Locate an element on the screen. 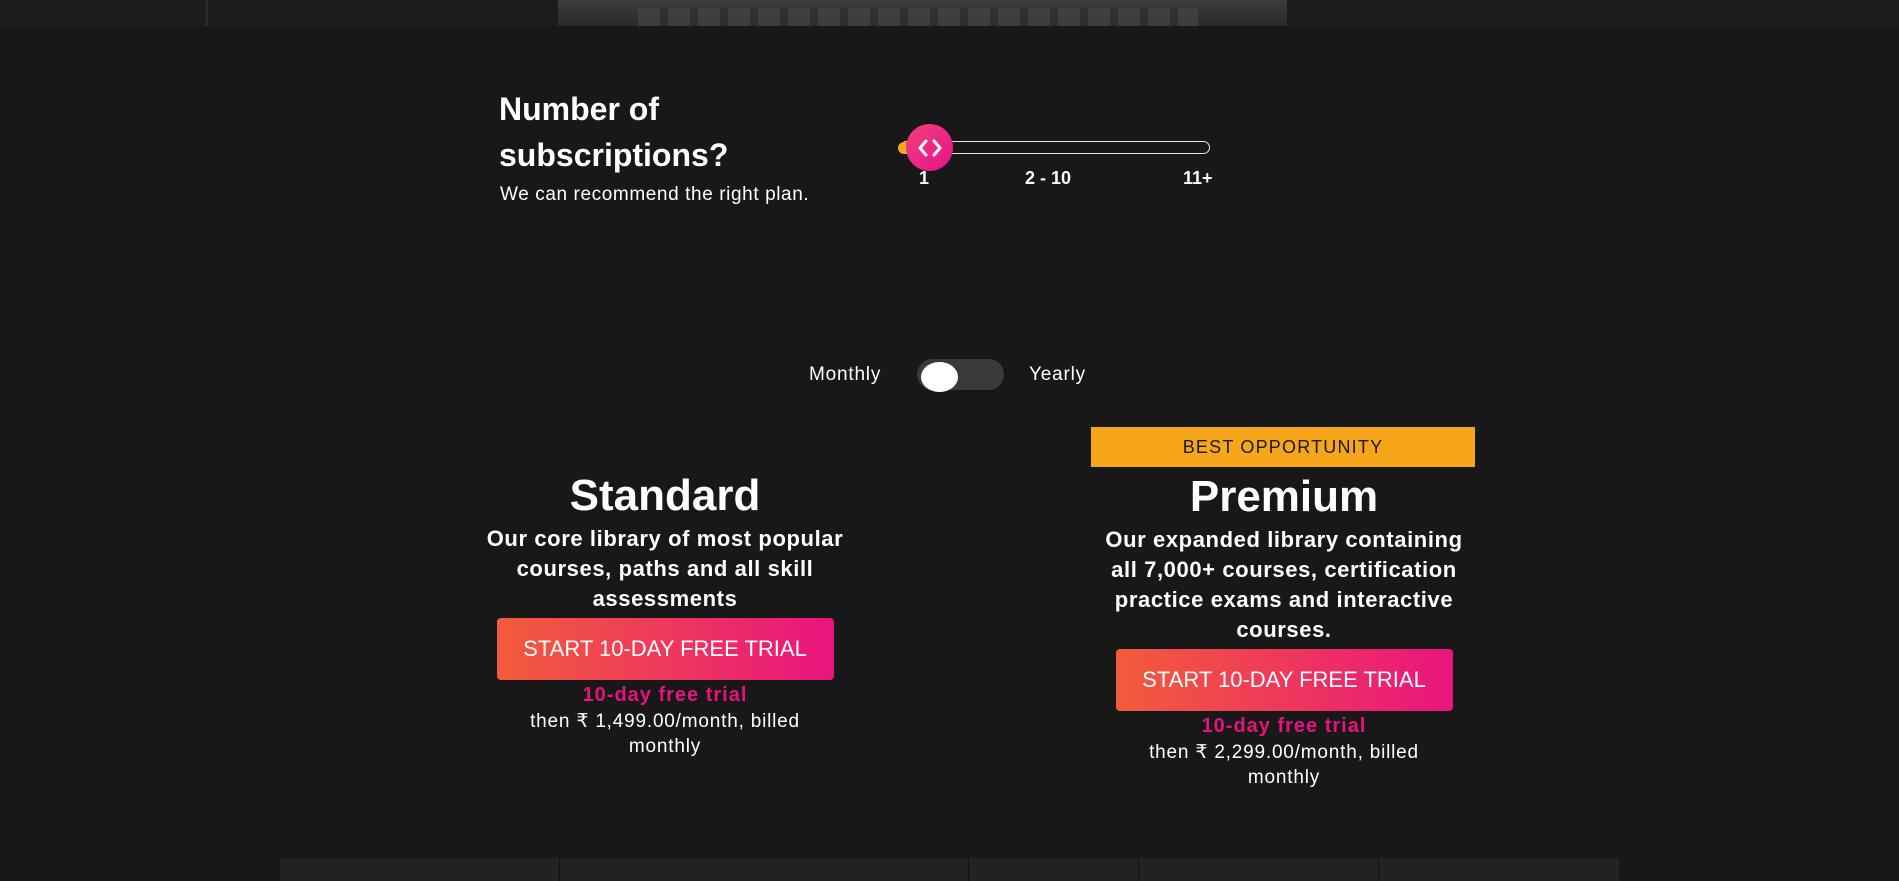 This screenshot has width=1899, height=881. hero-image-strip is located at coordinates (949, 13).